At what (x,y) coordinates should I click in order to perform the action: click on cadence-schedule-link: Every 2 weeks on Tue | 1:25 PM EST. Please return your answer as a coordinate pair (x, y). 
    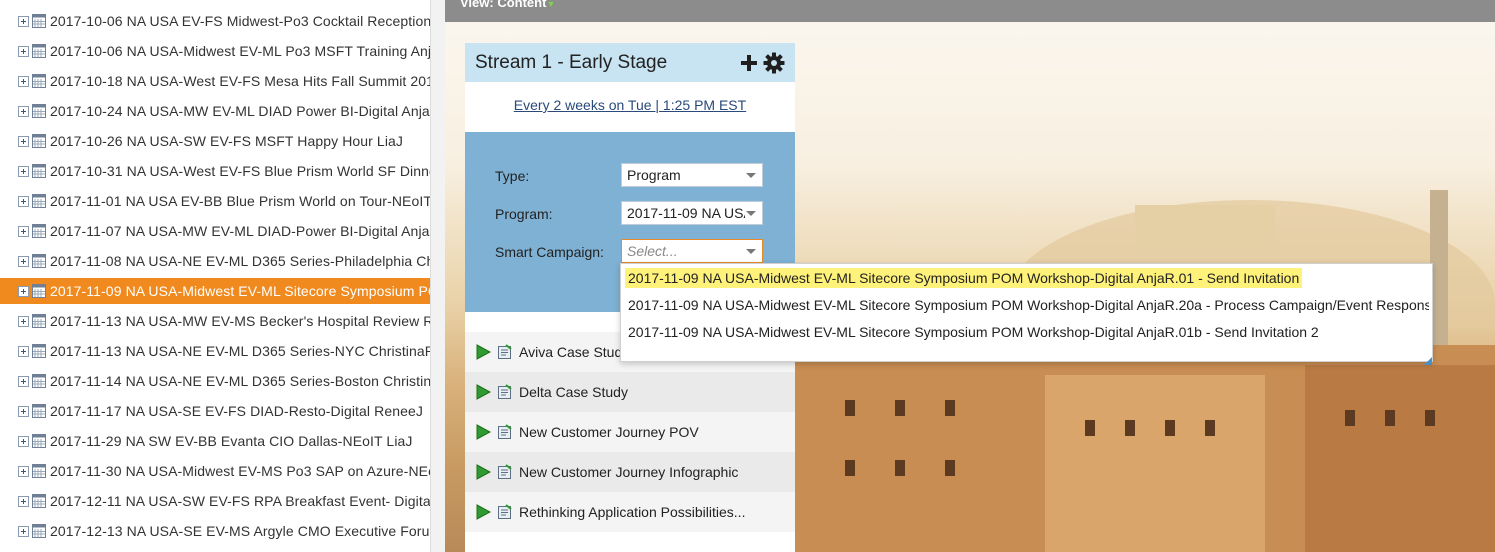
    Looking at the image, I should click on (630, 105).